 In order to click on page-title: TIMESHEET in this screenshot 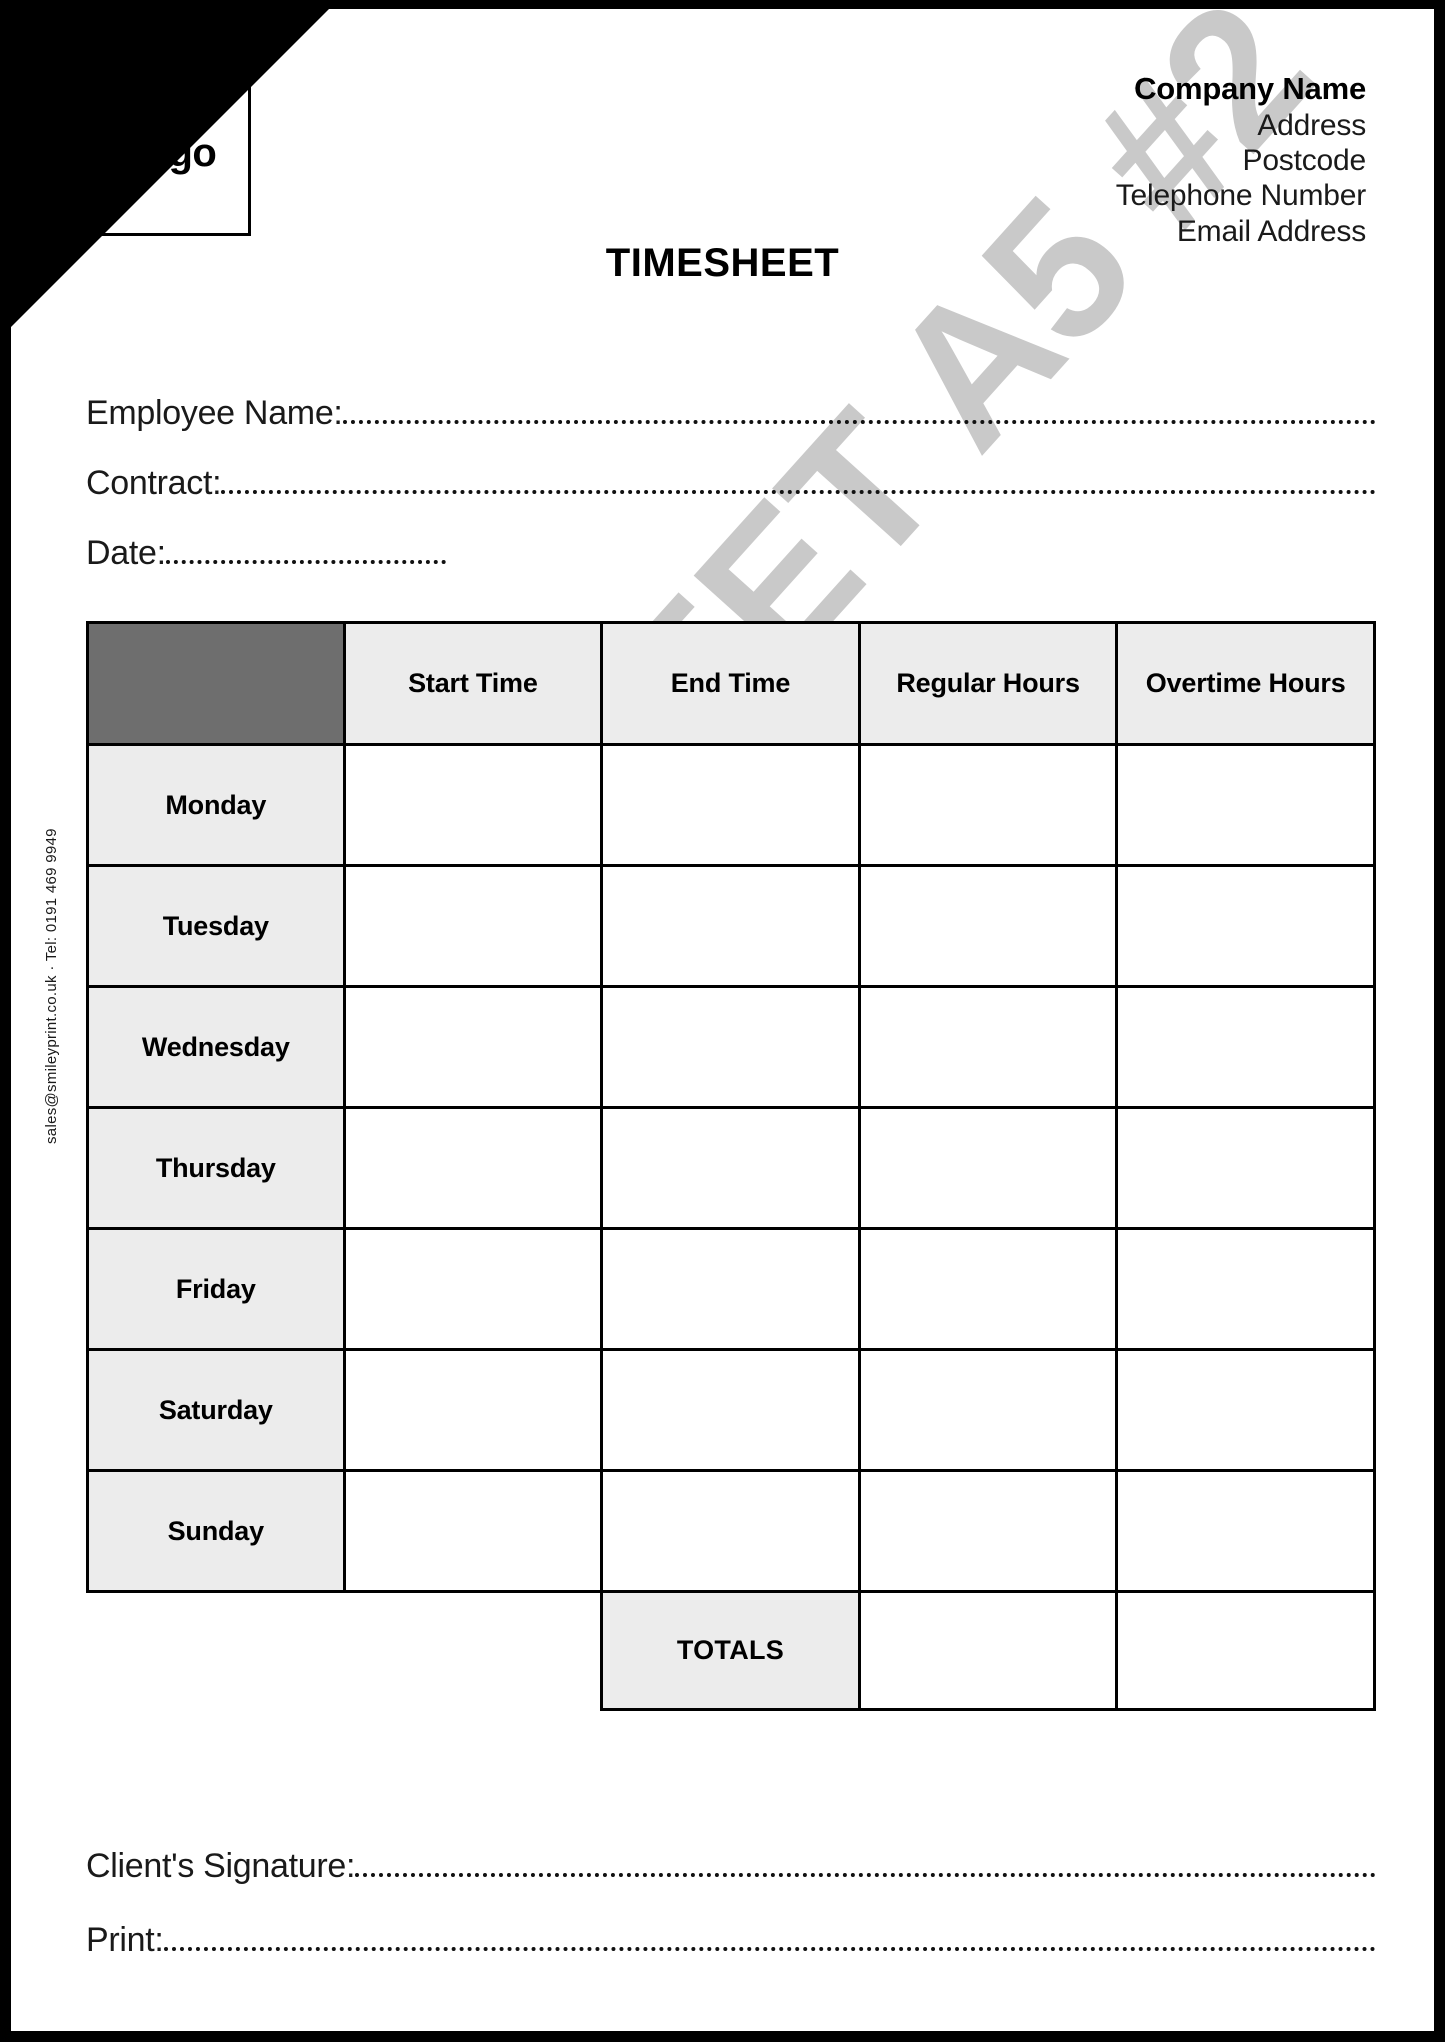, I will do `click(722, 263)`.